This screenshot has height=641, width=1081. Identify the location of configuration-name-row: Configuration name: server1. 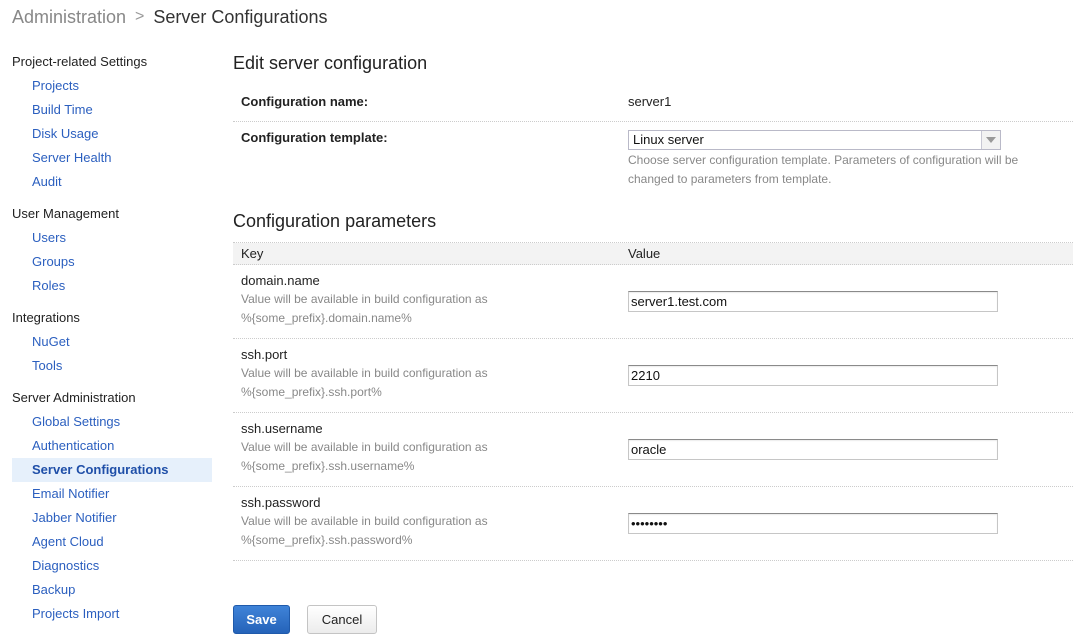
(653, 105).